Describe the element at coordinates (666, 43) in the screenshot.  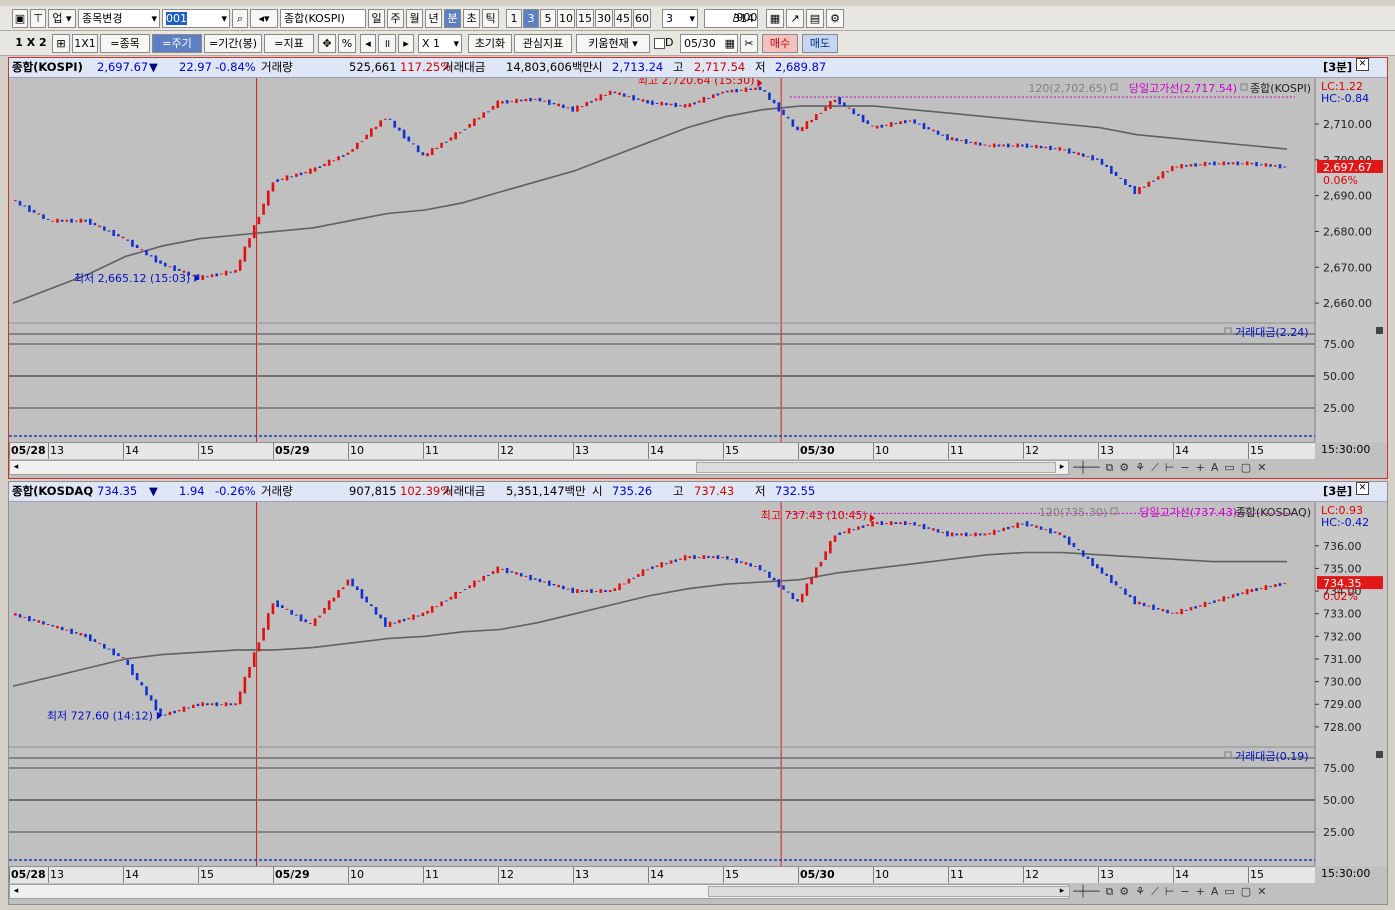
I see `date-checkbox: D` at that location.